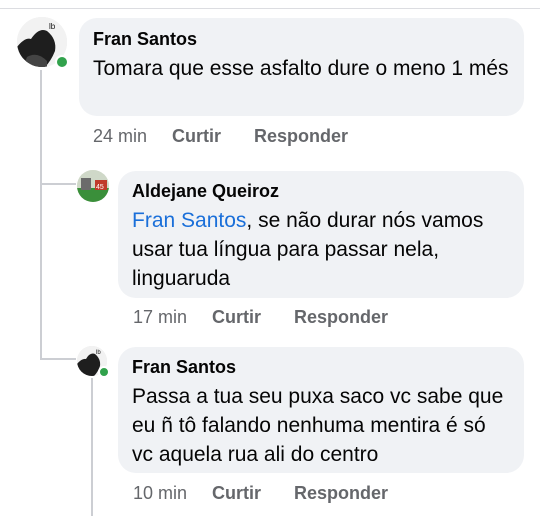  I want to click on comment-time: 24 min, so click(120, 136).